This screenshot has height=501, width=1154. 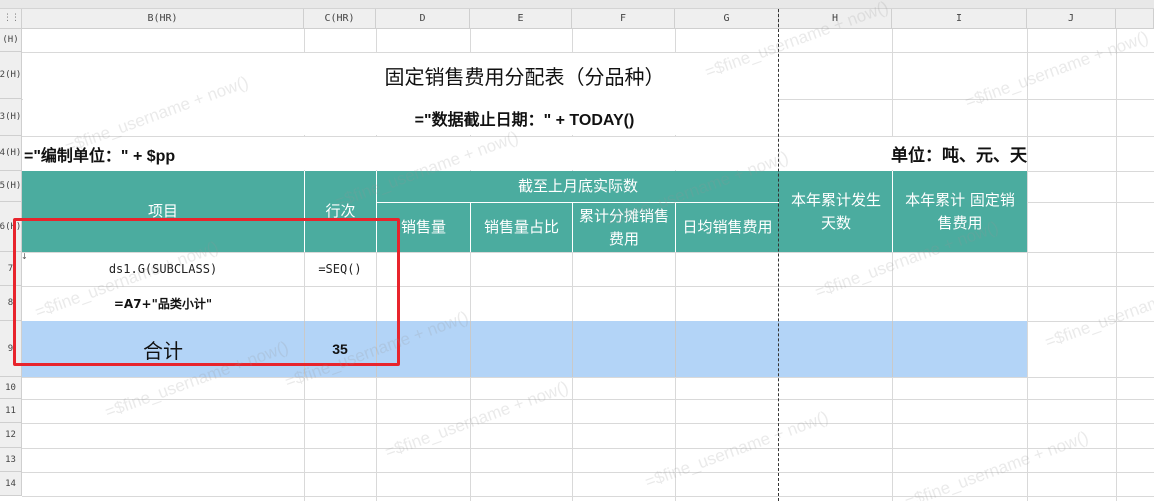 What do you see at coordinates (11, 75) in the screenshot?
I see `row-header-2: 2(H)` at bounding box center [11, 75].